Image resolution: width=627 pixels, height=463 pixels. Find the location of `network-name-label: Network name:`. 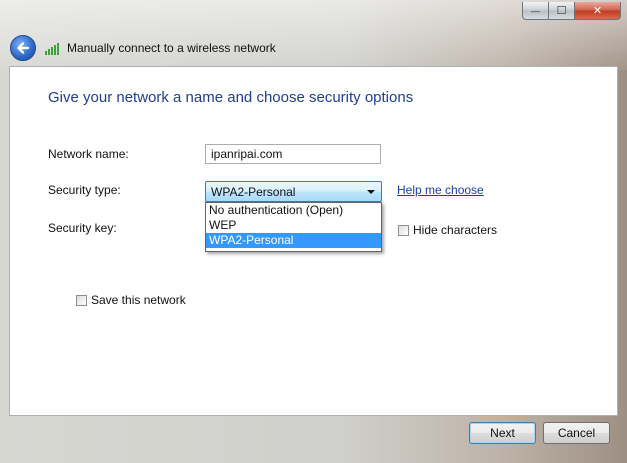

network-name-label: Network name: is located at coordinates (88, 154).